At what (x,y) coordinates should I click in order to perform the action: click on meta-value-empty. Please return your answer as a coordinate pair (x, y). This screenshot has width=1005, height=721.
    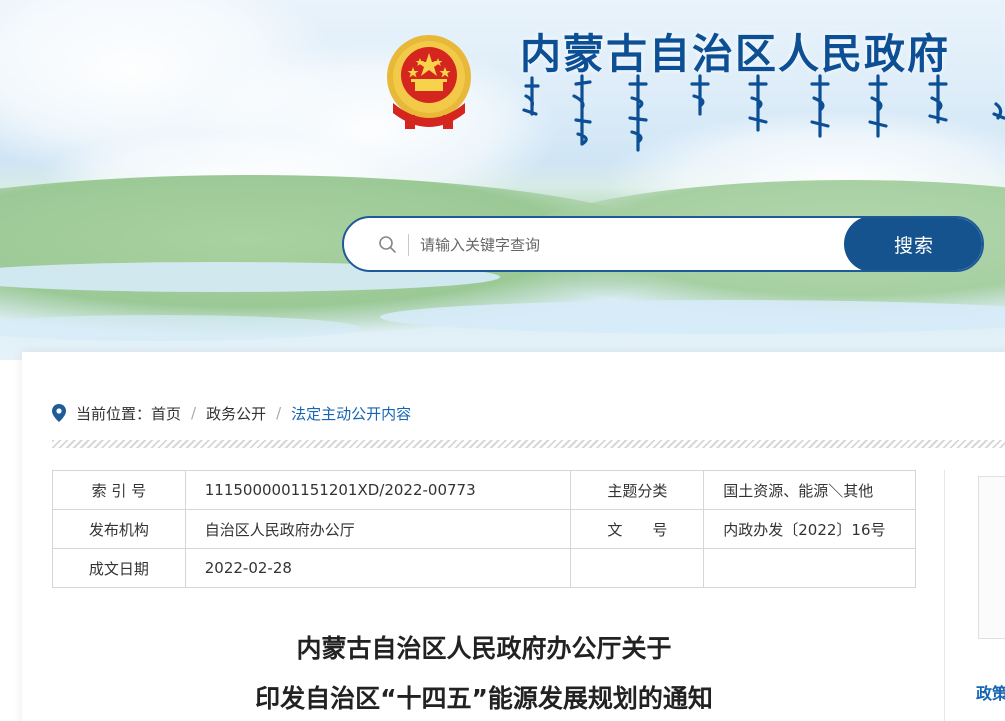
    Looking at the image, I should click on (809, 568).